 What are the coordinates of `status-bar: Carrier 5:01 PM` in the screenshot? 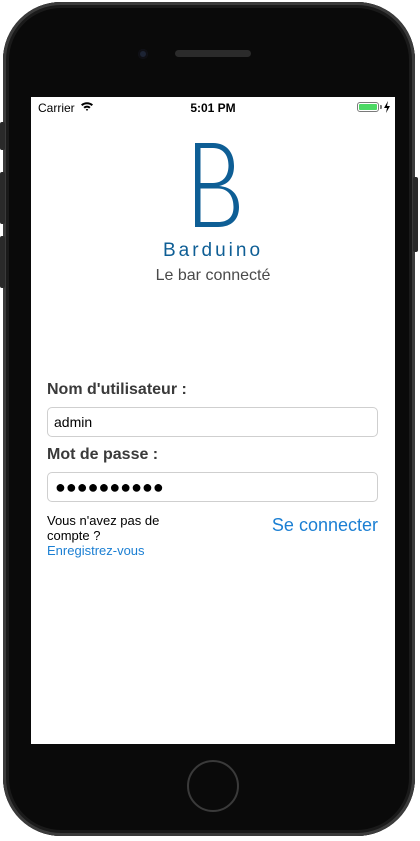 It's located at (213, 107).